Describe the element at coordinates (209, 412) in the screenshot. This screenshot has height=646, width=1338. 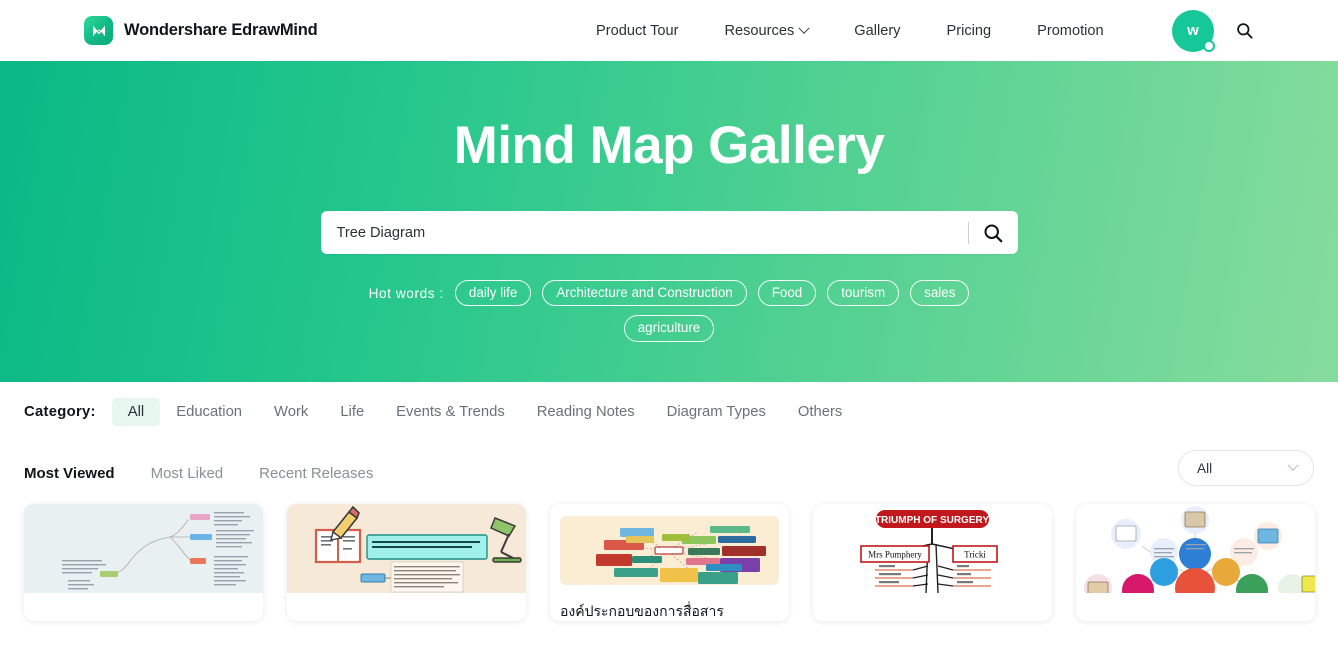
I see `category-item-education: Education` at that location.